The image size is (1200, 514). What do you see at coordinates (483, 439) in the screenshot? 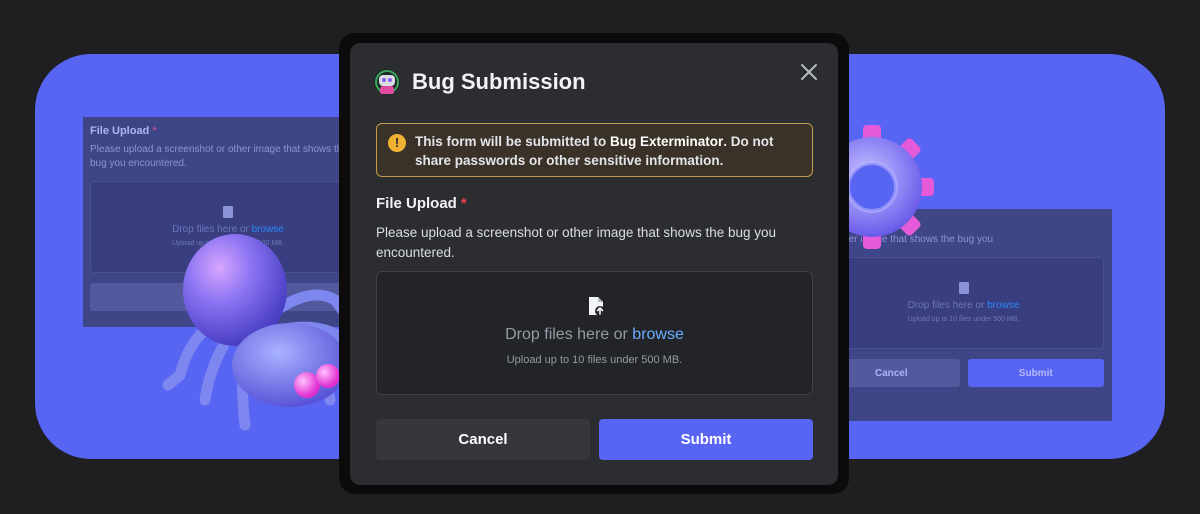
I see `cancel-button: Cancel` at bounding box center [483, 439].